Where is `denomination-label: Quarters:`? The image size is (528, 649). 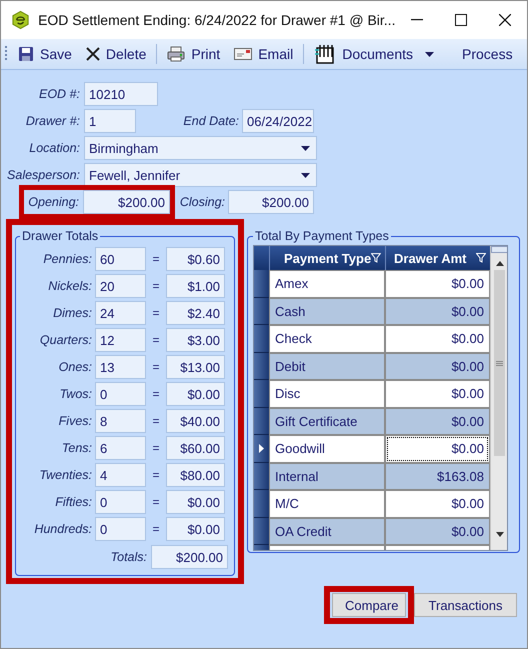
denomination-label: Quarters: is located at coordinates (65, 340).